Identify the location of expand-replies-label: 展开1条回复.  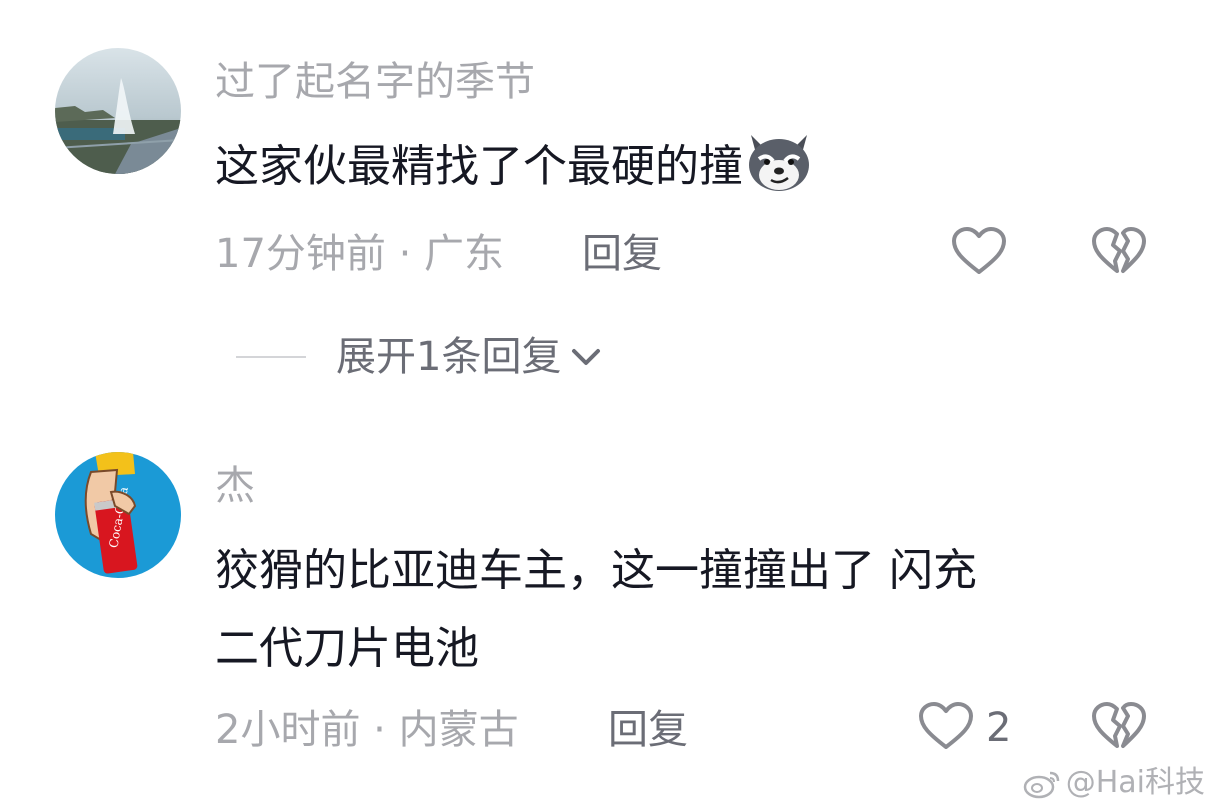
(449, 357).